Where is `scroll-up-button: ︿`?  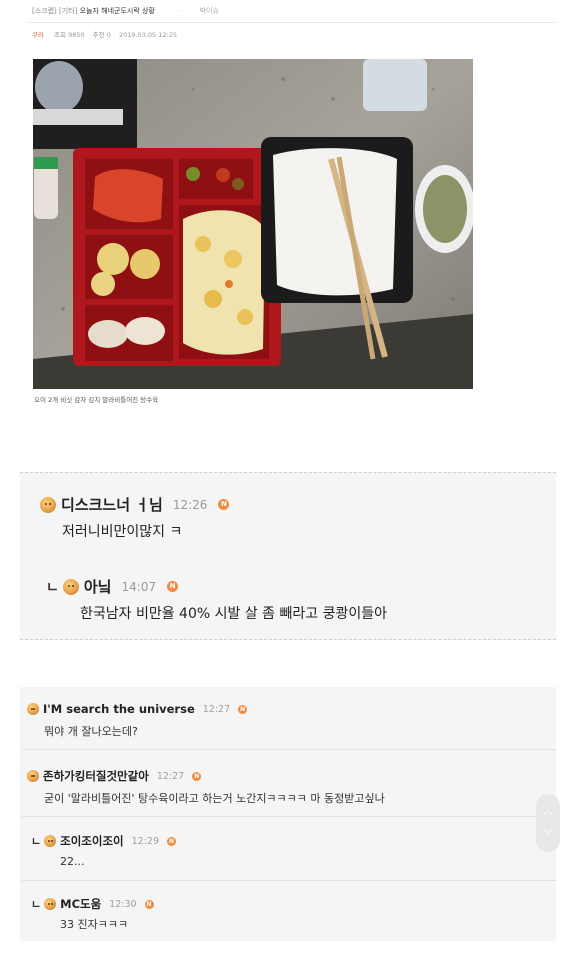
scroll-up-button: ︿ is located at coordinates (548, 811).